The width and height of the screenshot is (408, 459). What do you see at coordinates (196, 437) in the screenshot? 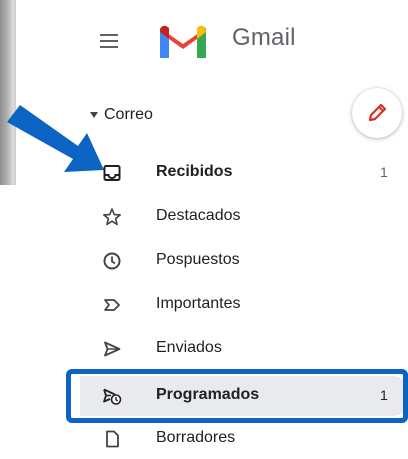
I see `nav-item-label: Borradores` at bounding box center [196, 437].